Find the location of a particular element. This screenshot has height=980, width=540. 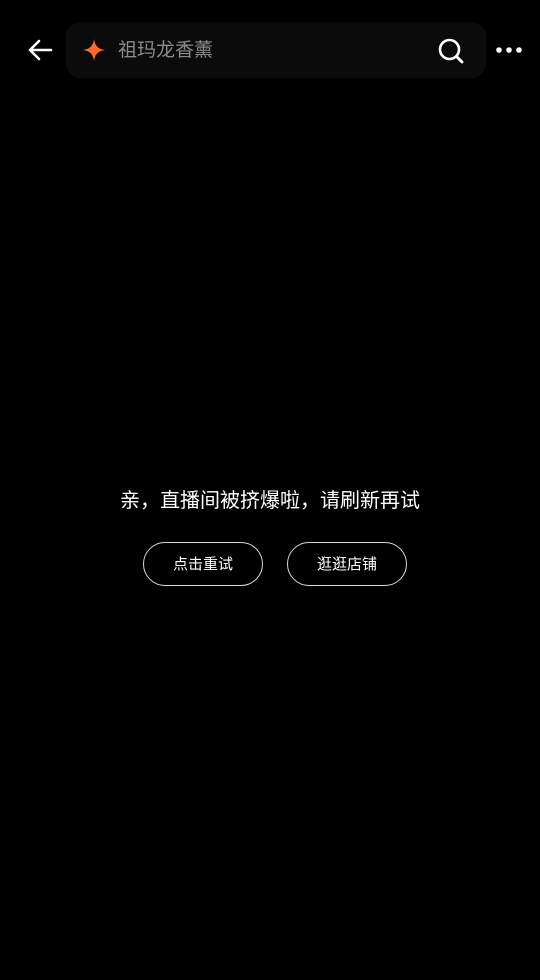

visit-shop-button: 逛逛店铺 is located at coordinates (347, 564).